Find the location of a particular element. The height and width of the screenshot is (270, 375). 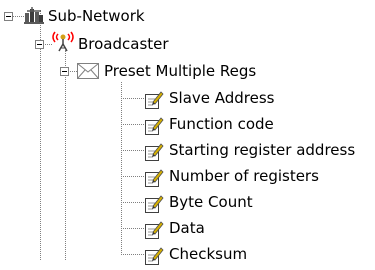

tree-node-sub-network: Sub-Network is located at coordinates (96, 16).